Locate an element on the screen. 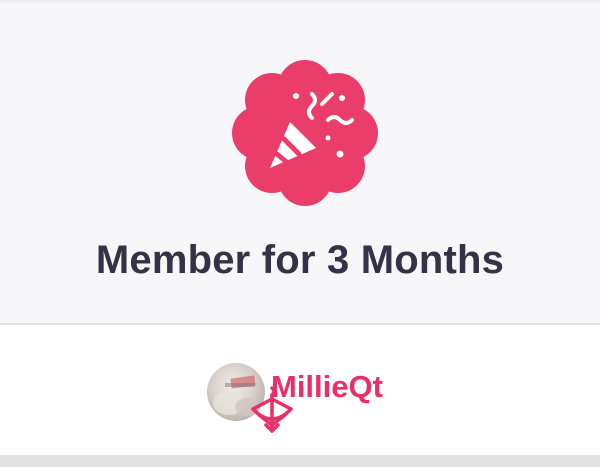 The height and width of the screenshot is (467, 600). bow-arrow-icon is located at coordinates (272, 412).